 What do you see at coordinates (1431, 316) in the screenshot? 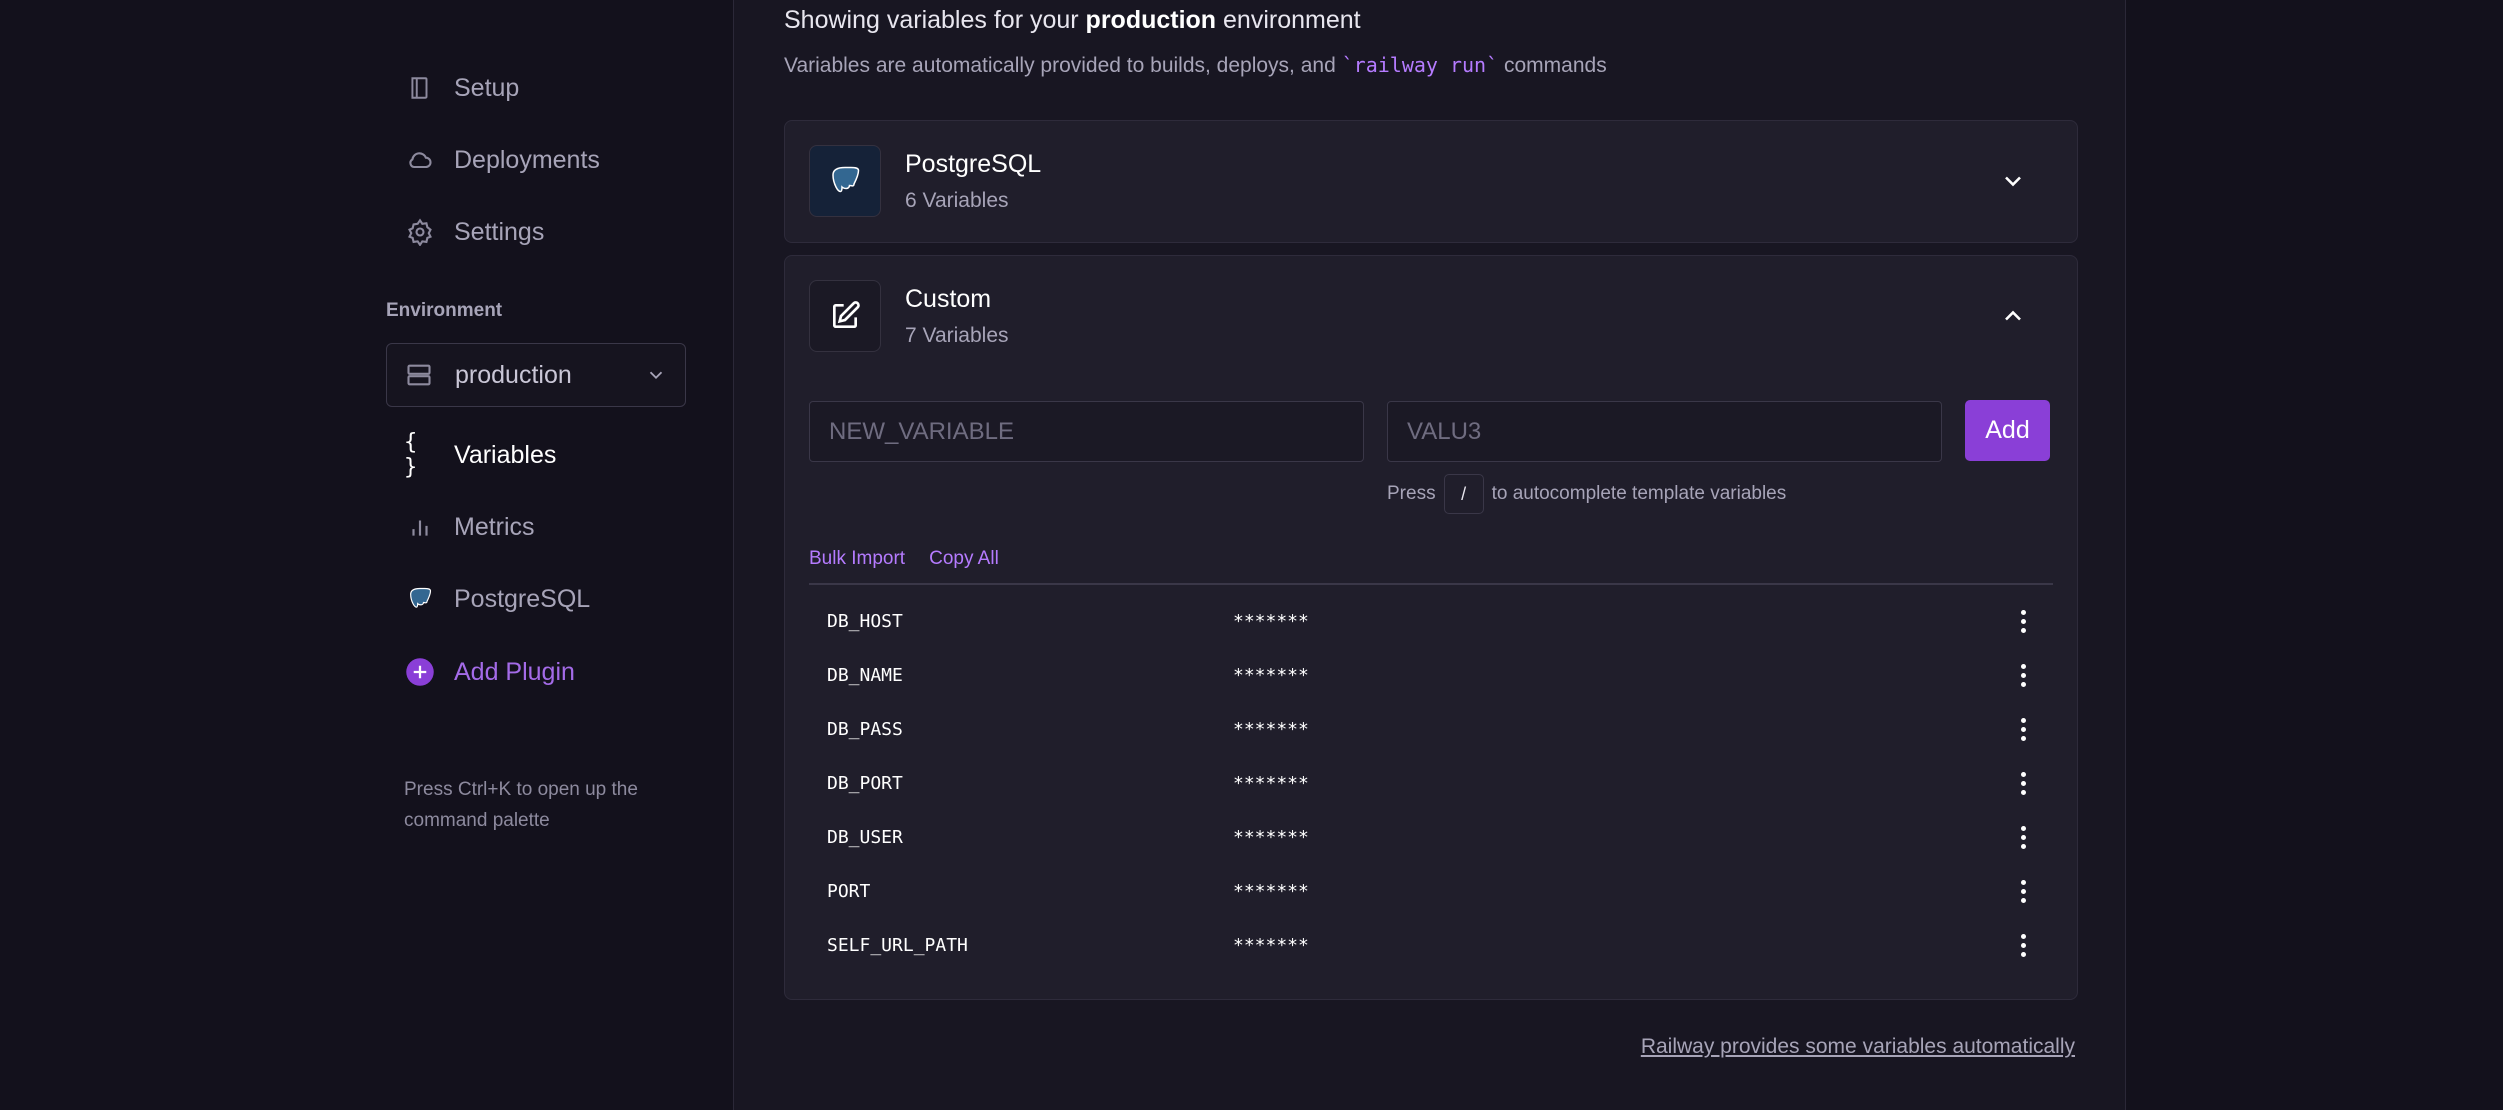
I see `custom-card-header: Custom 7 Variables` at bounding box center [1431, 316].